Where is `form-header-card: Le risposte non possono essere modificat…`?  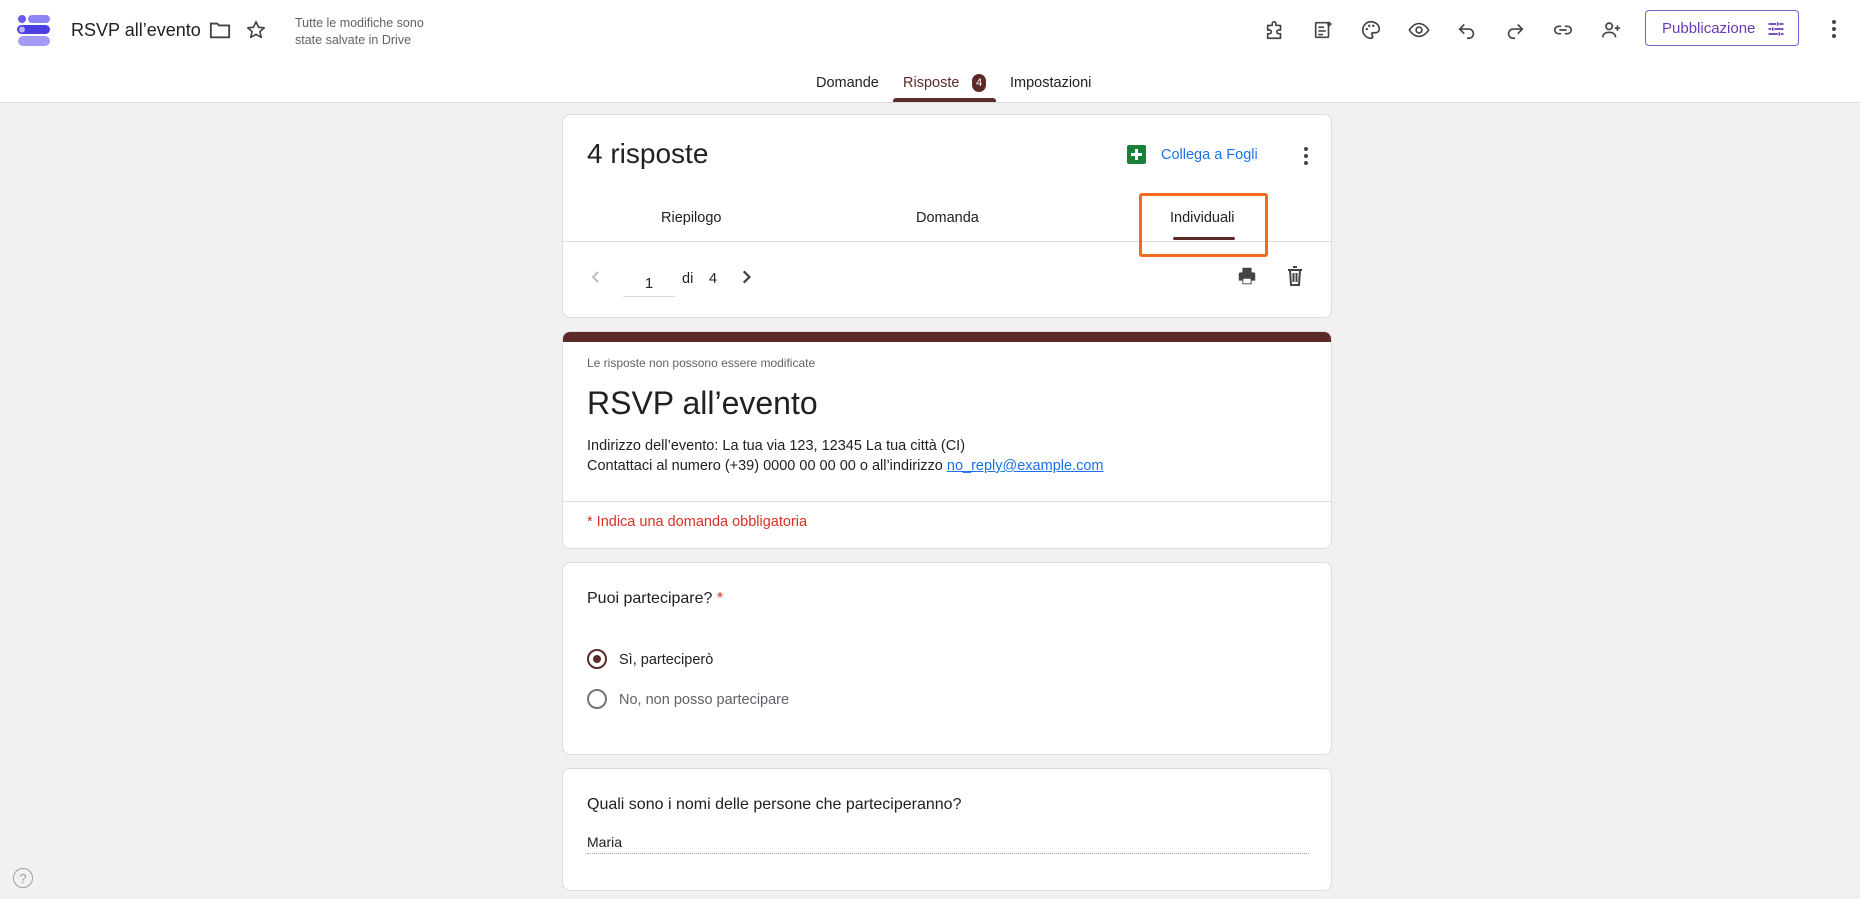
form-header-card: Le risposte non possono essere modificat… is located at coordinates (947, 440).